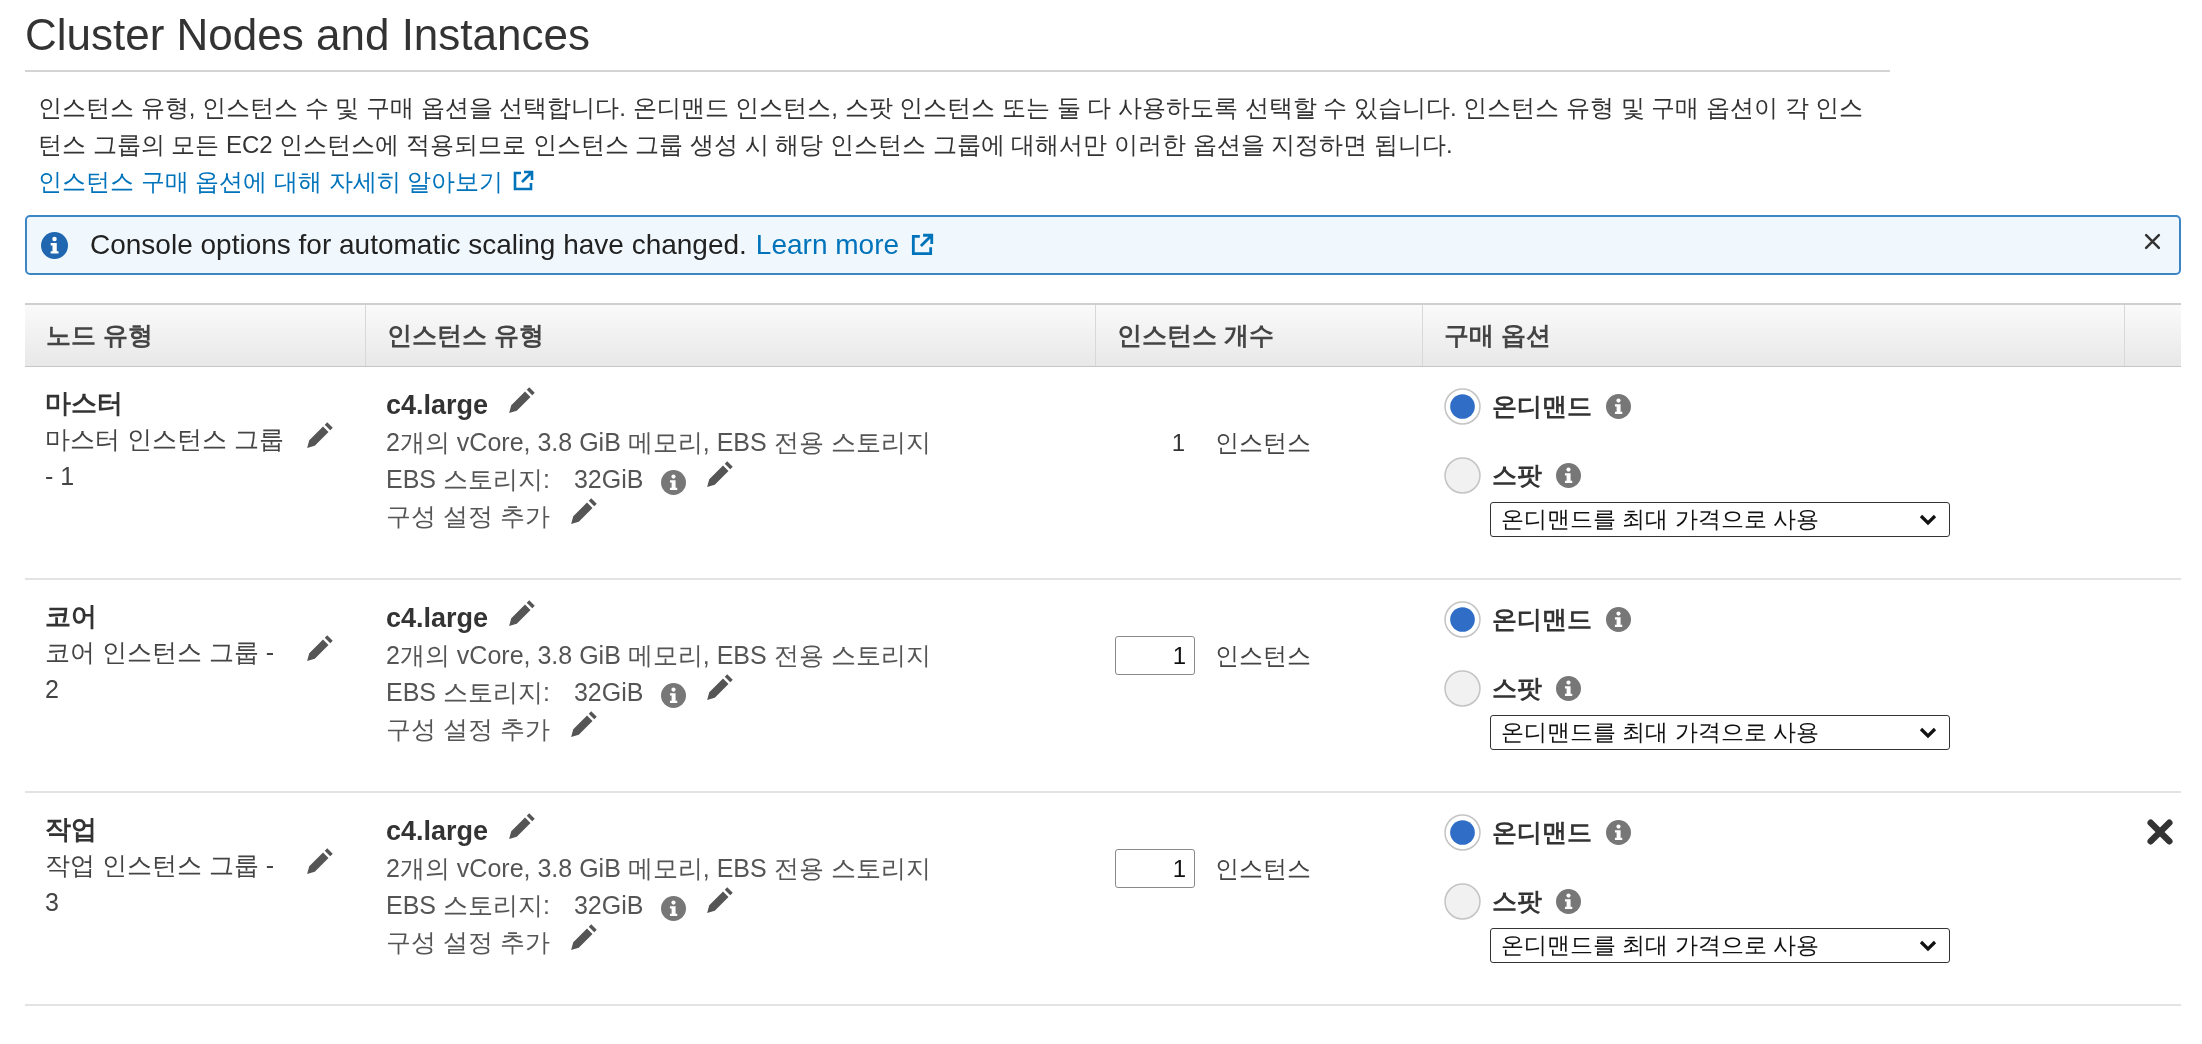 The width and height of the screenshot is (2202, 1044). I want to click on node-type-label: 마스터, so click(84, 403).